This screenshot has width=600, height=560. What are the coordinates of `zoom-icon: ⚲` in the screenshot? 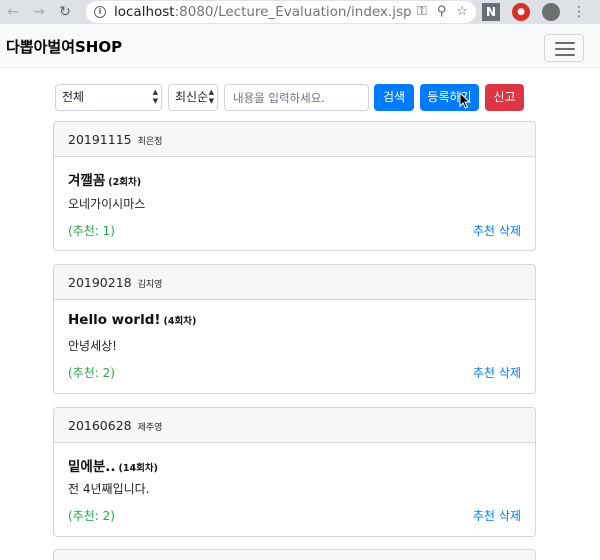 It's located at (442, 11).